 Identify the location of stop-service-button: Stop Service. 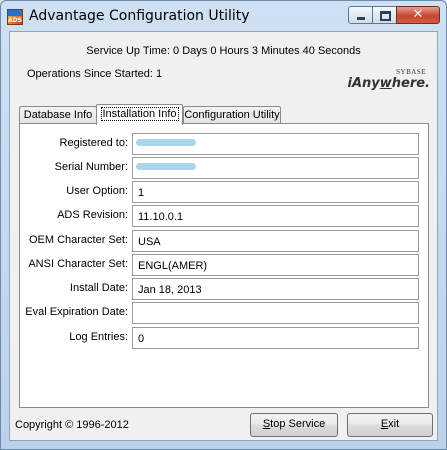
(294, 425).